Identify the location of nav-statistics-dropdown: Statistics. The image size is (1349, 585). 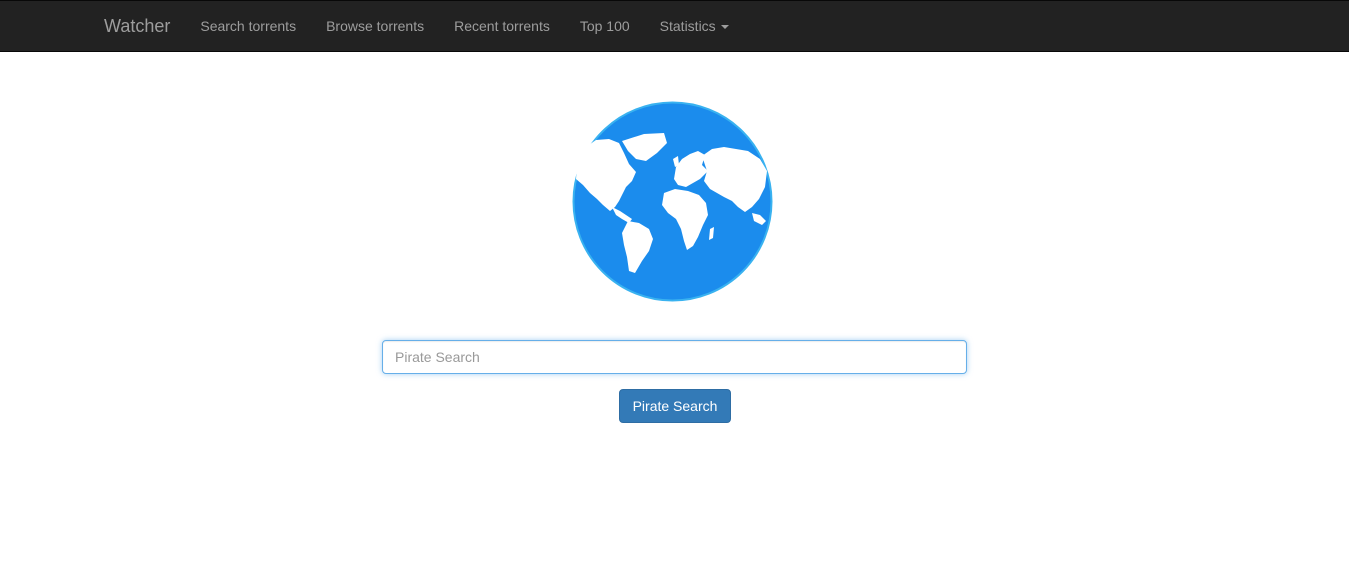
(694, 26).